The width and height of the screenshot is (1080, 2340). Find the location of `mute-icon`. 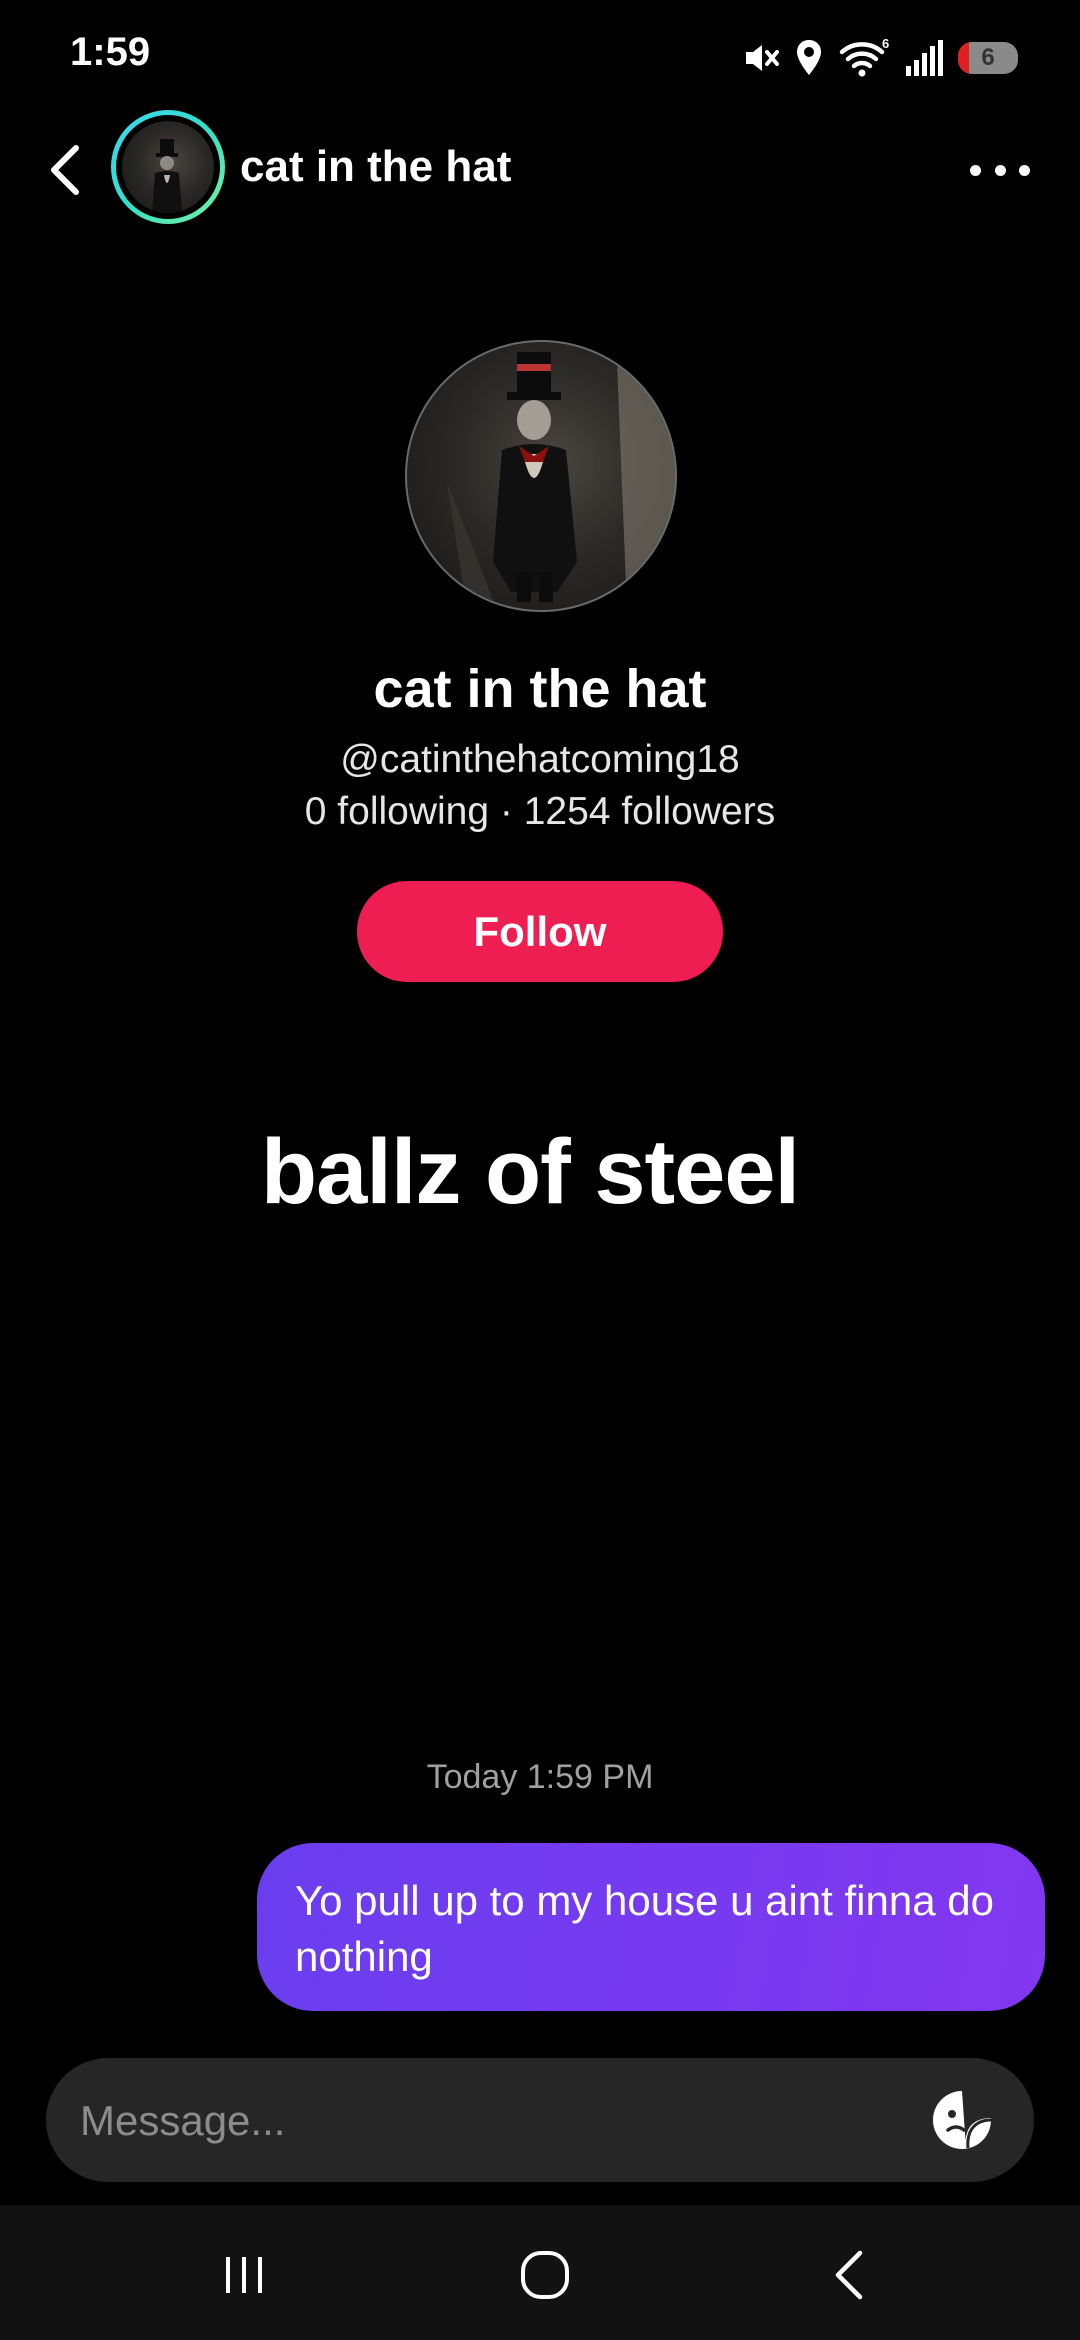

mute-icon is located at coordinates (762, 58).